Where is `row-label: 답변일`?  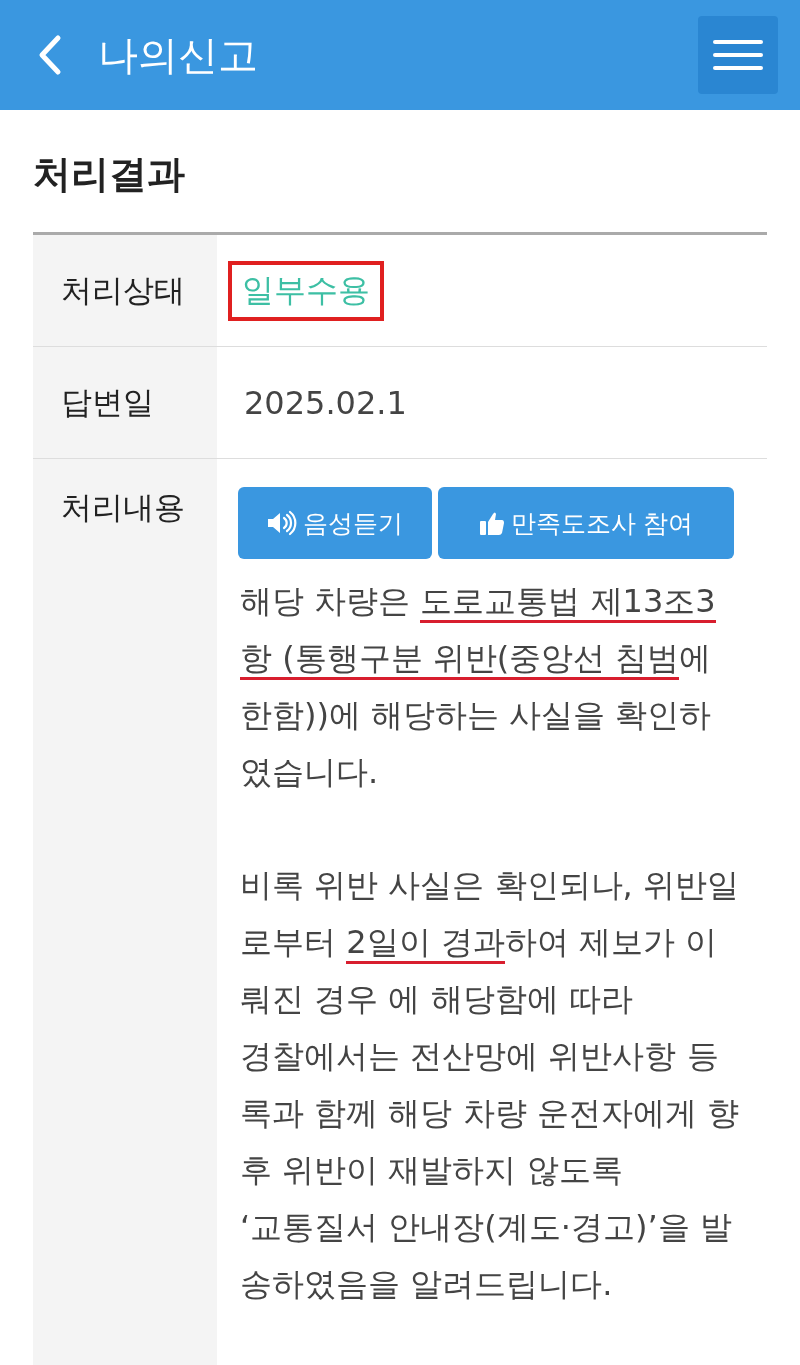 row-label: 답변일 is located at coordinates (107, 402).